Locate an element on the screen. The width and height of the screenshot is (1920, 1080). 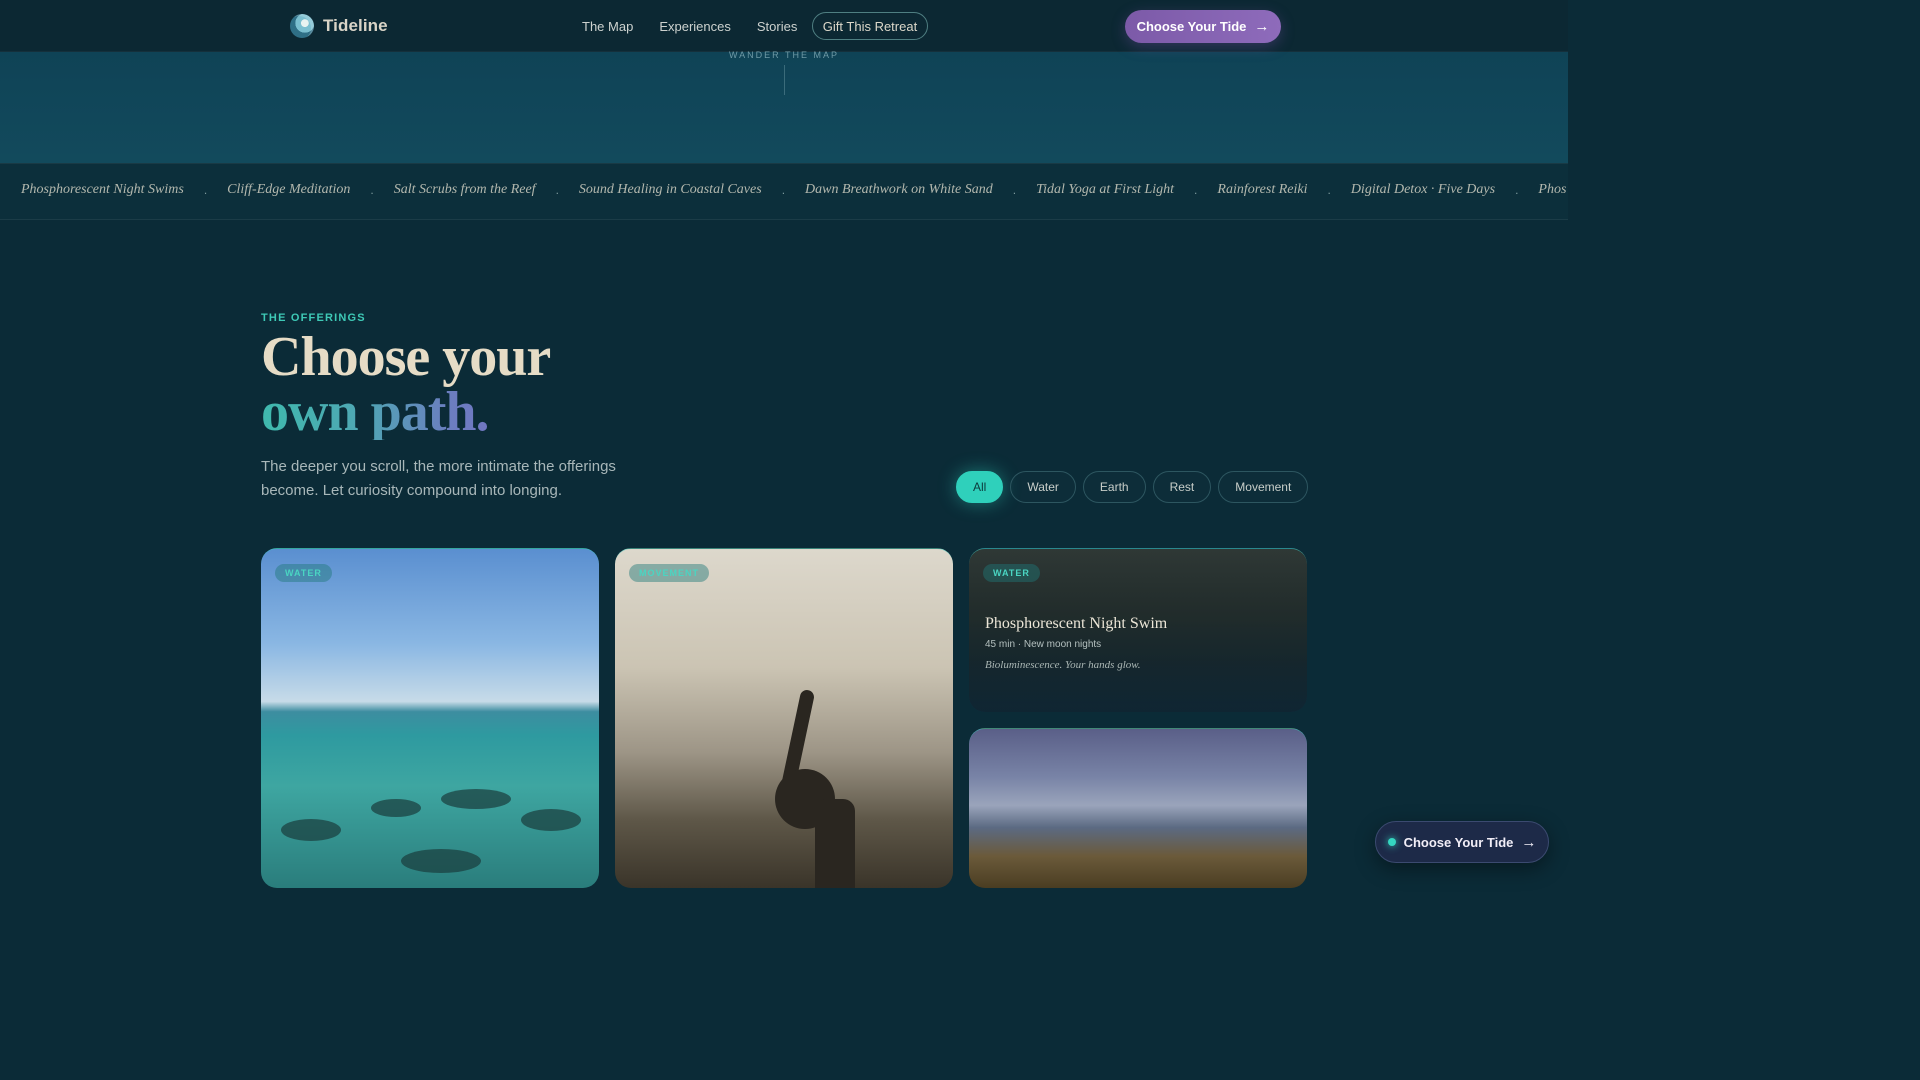
main-nav: The Map Experiences Stories is located at coordinates (702, 26).